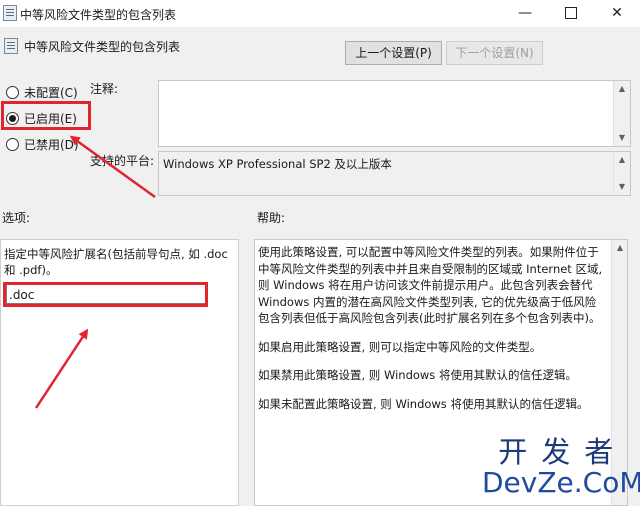 Image resolution: width=640 pixels, height=506 pixels. I want to click on annotation-arrows, so click(95, 272).